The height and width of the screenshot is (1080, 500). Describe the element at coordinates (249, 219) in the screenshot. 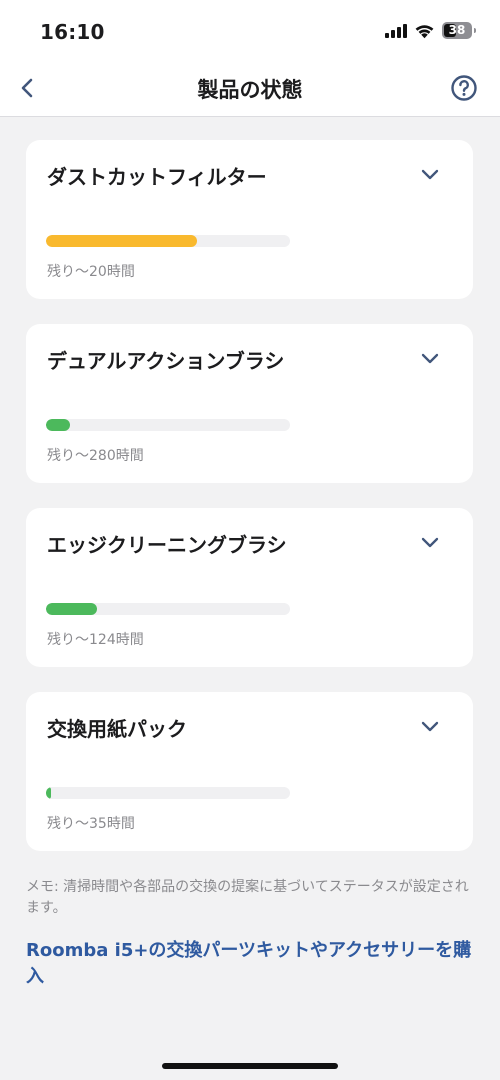

I see `part-card-dust-filter: ダストカットフィルター 残り〜20時間` at that location.